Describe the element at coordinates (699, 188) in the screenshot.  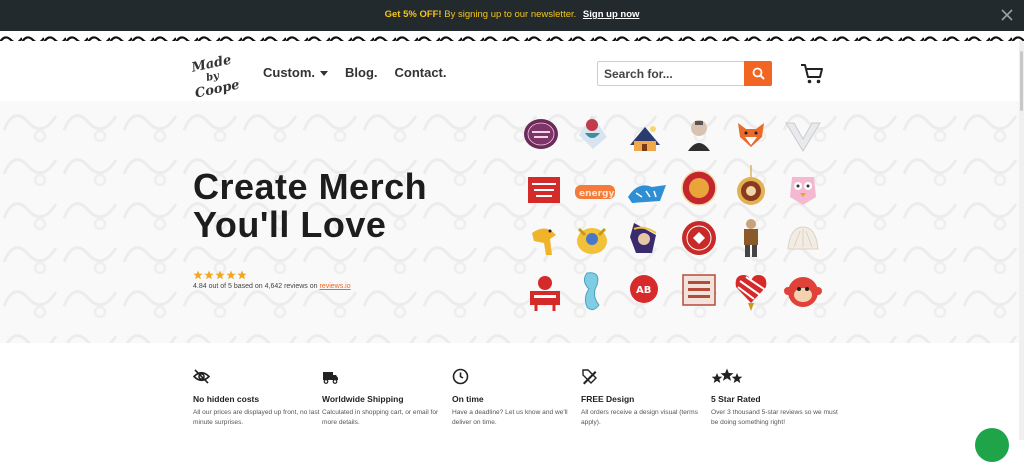
I see `pin-red-round` at that location.